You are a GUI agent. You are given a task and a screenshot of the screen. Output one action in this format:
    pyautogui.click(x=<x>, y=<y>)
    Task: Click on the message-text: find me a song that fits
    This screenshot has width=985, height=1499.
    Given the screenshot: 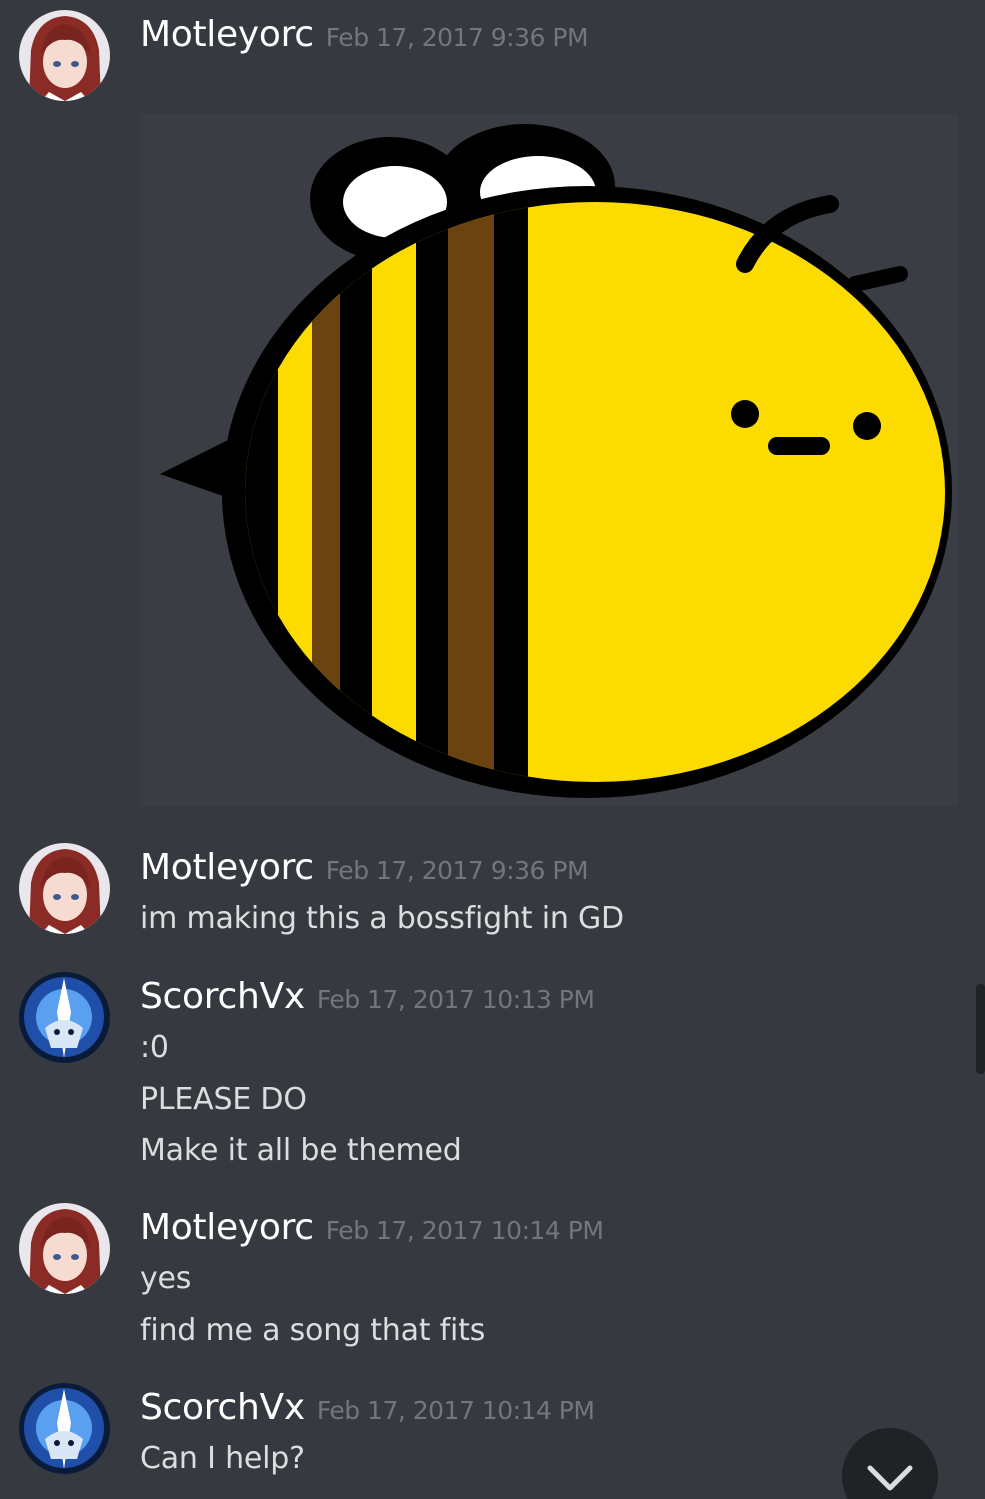 What is the action you would take?
    pyautogui.click(x=313, y=1330)
    